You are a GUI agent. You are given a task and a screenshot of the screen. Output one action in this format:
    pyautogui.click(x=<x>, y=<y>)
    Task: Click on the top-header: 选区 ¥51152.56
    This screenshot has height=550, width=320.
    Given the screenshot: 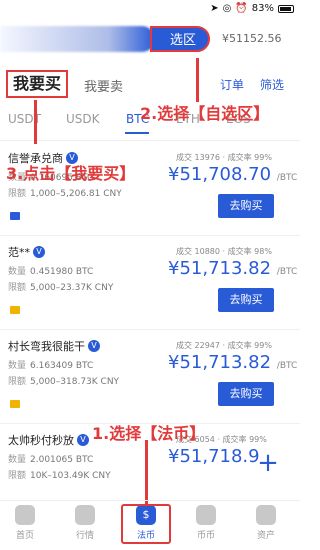 What is the action you would take?
    pyautogui.click(x=150, y=40)
    